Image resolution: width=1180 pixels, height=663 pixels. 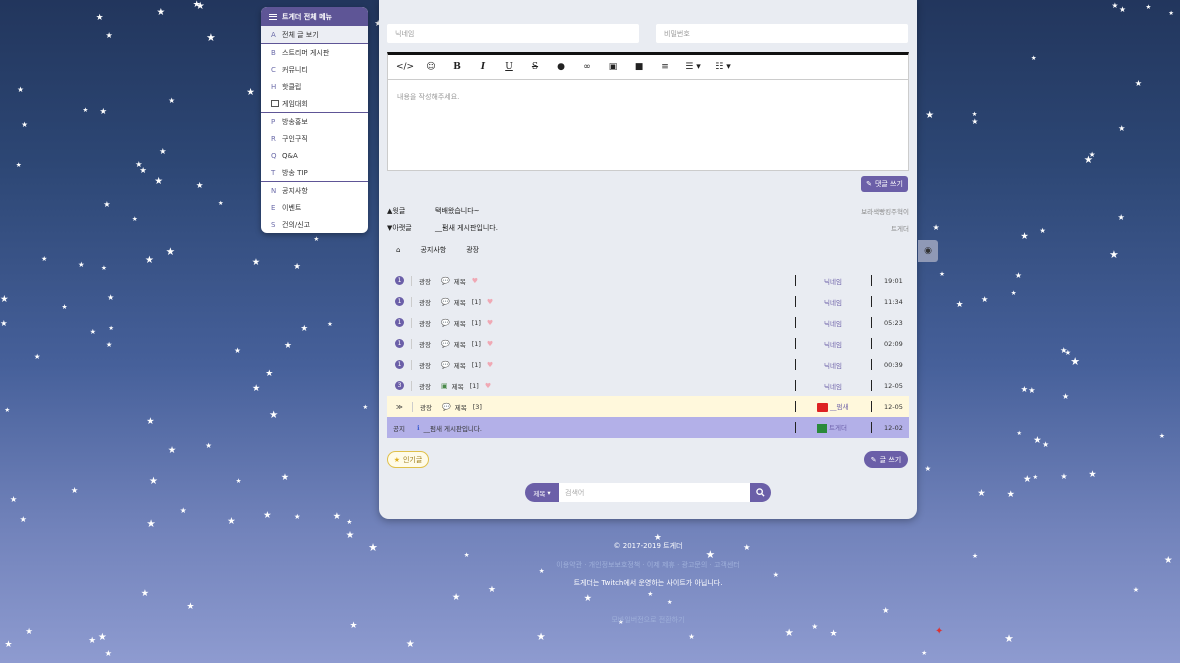 What do you see at coordinates (477, 406) in the screenshot?
I see `comment-count: [3]` at bounding box center [477, 406].